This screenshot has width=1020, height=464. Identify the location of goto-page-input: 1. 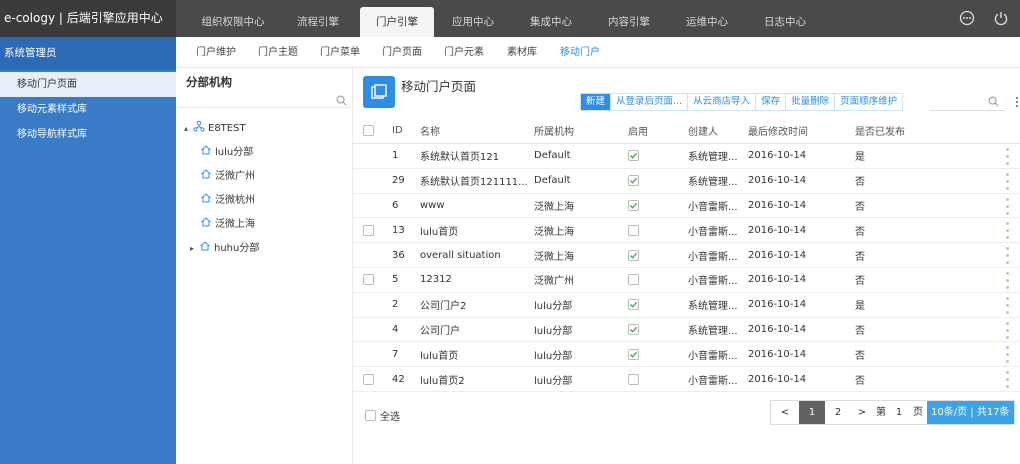
(899, 412).